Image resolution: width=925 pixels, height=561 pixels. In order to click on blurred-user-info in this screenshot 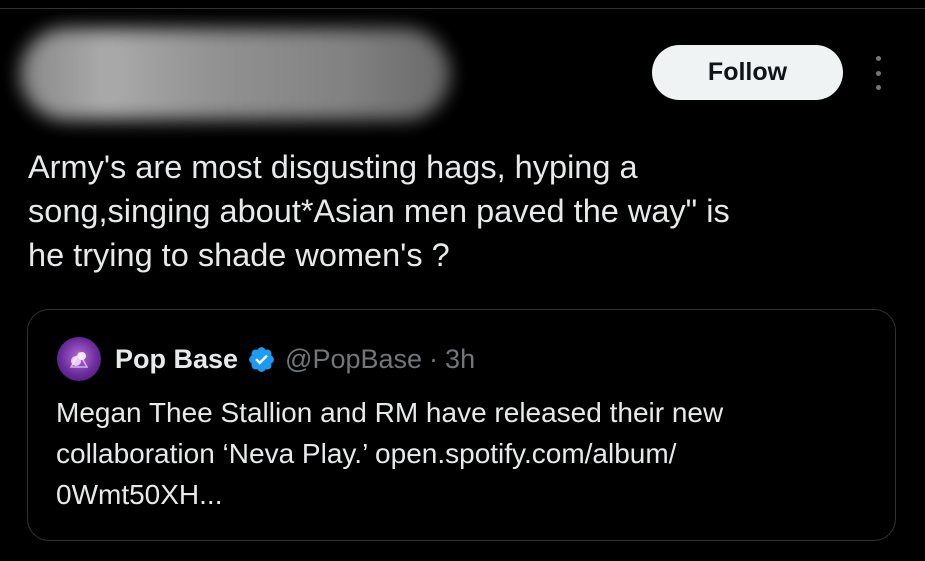, I will do `click(235, 74)`.